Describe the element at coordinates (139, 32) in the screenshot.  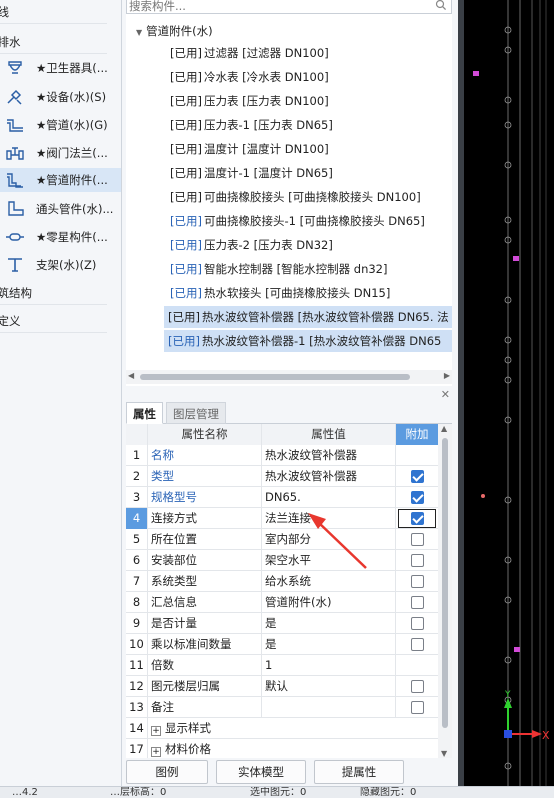
I see `collapse-arrow-icon: ▼` at that location.